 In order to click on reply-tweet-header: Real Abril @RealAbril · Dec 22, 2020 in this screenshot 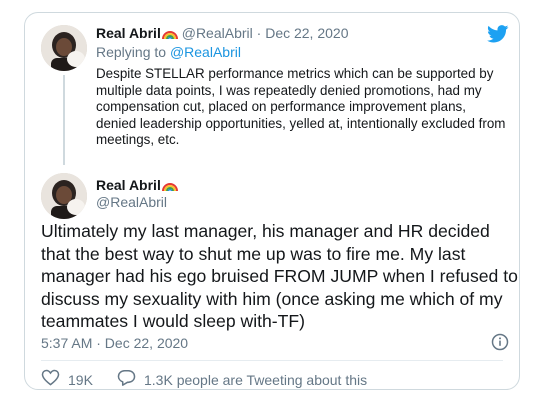, I will do `click(222, 34)`.